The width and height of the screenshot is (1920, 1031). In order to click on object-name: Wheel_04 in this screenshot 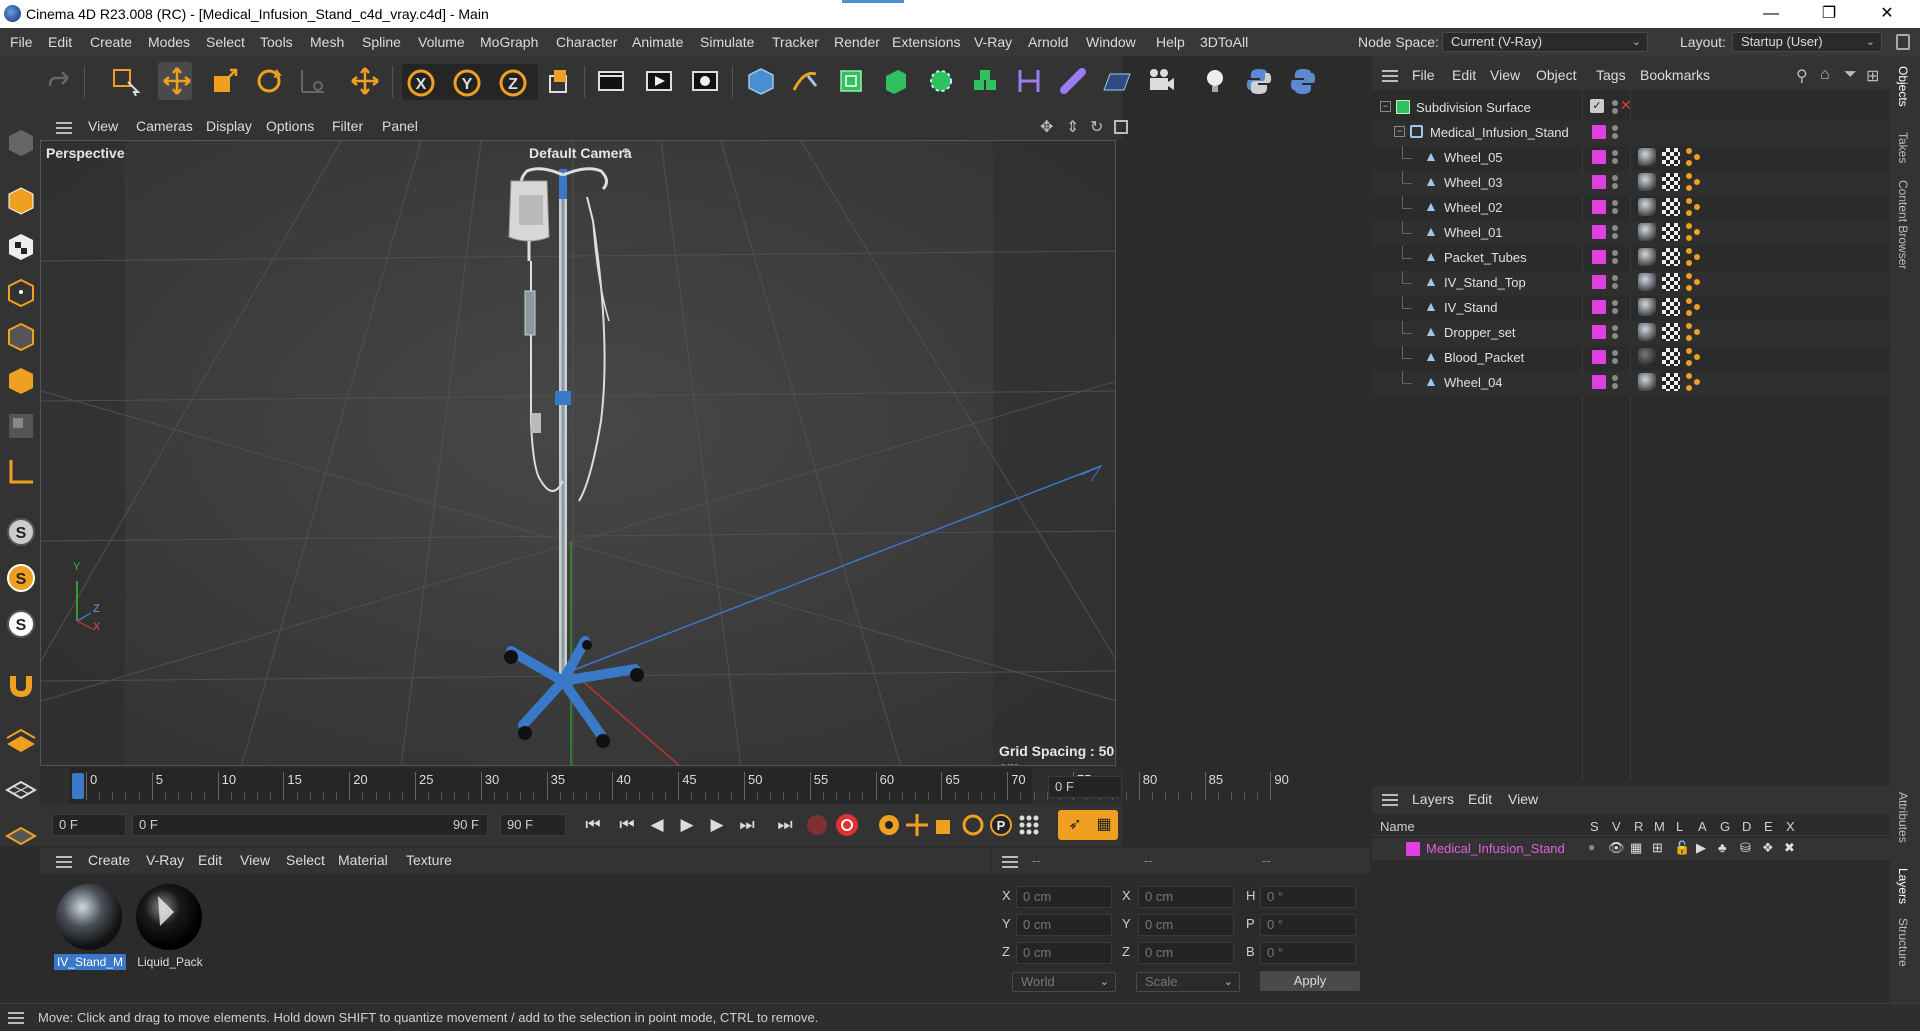, I will do `click(1473, 382)`.